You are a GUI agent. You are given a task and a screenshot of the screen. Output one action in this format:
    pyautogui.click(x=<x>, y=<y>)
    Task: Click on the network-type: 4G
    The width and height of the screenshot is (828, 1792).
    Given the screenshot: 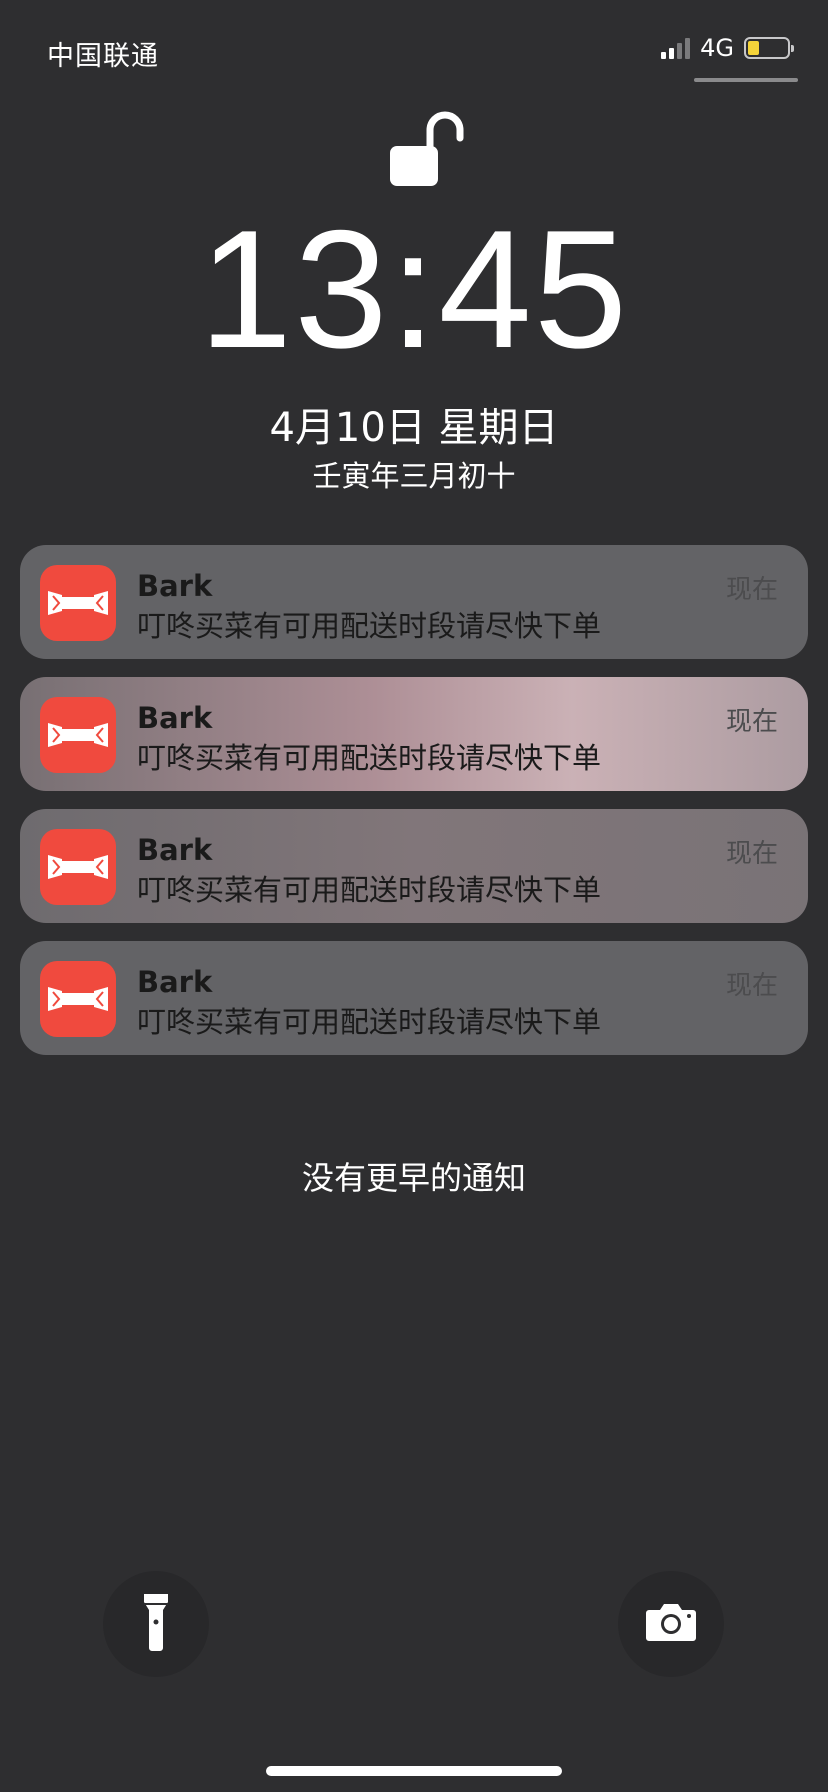 What is the action you would take?
    pyautogui.click(x=717, y=48)
    